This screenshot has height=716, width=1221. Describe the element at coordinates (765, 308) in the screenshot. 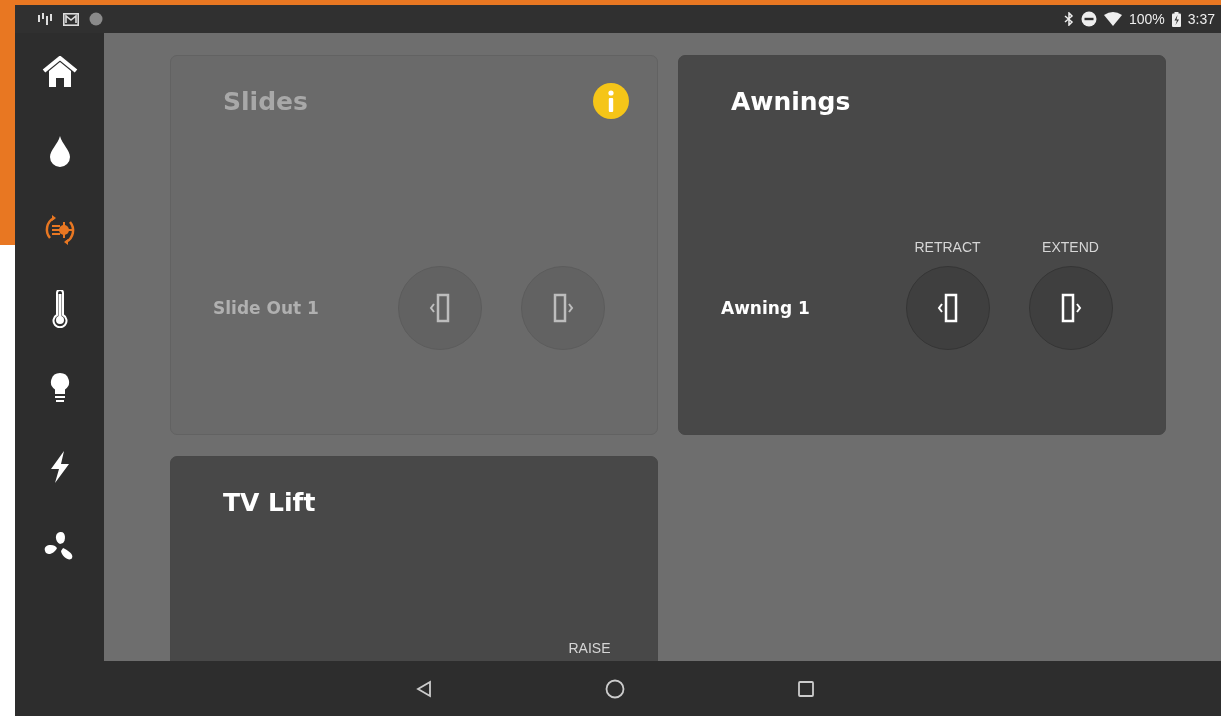

I see `device-name: Awning 1` at that location.